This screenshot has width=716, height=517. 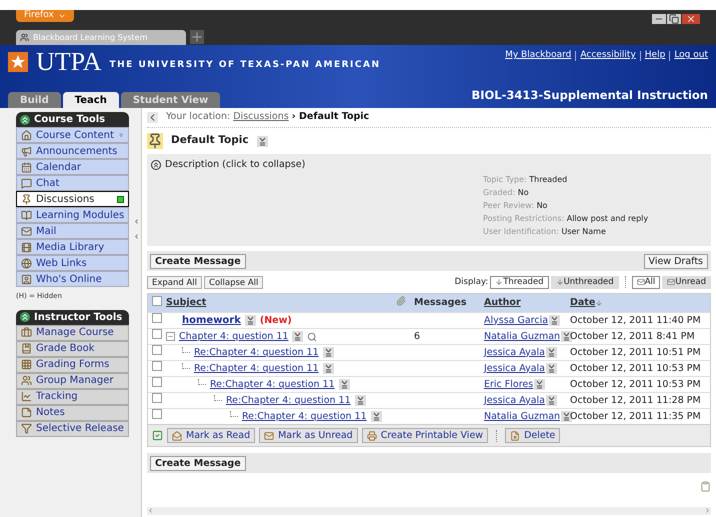 I want to click on sidebar-item: Grading Forms, so click(x=72, y=364).